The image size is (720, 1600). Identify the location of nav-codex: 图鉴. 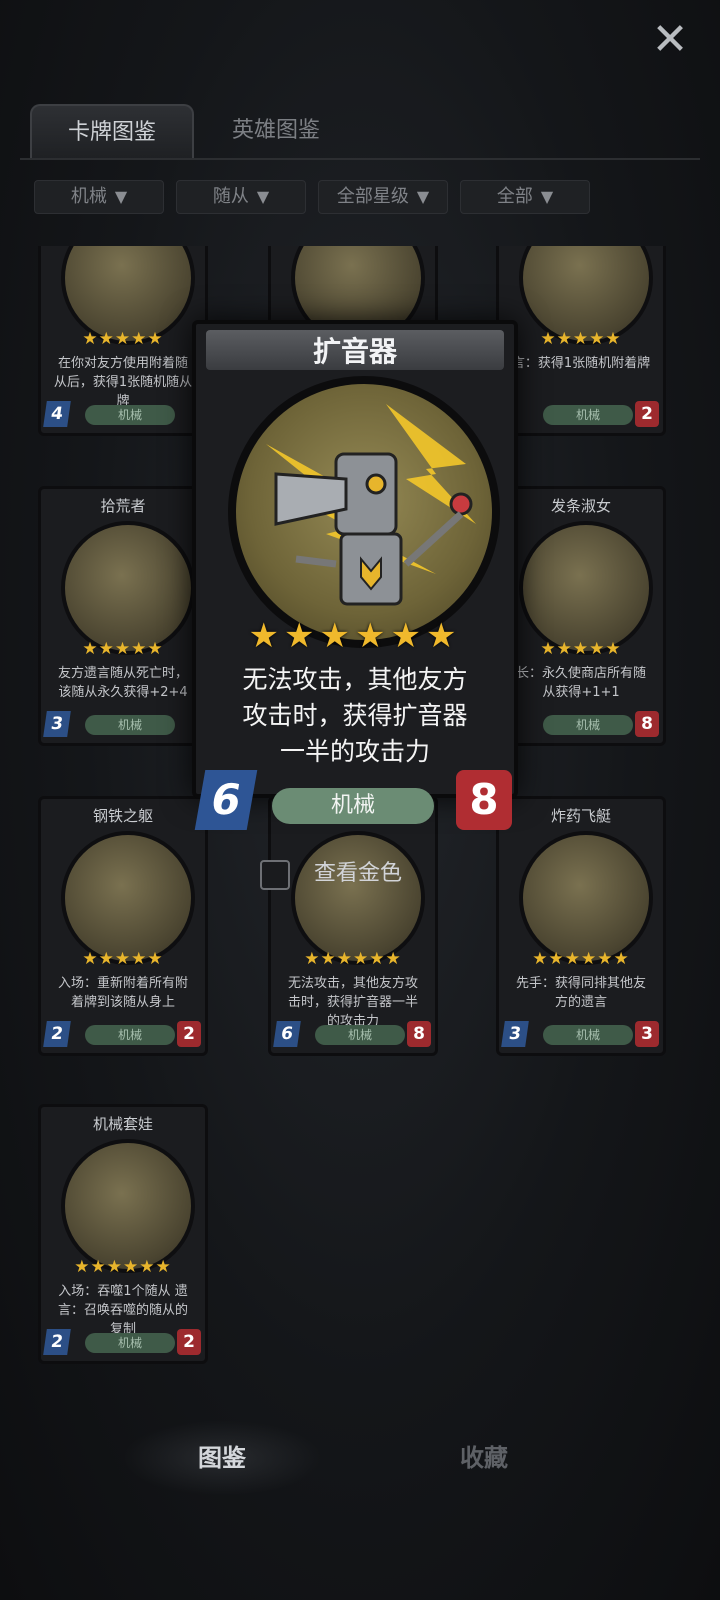
(222, 1458).